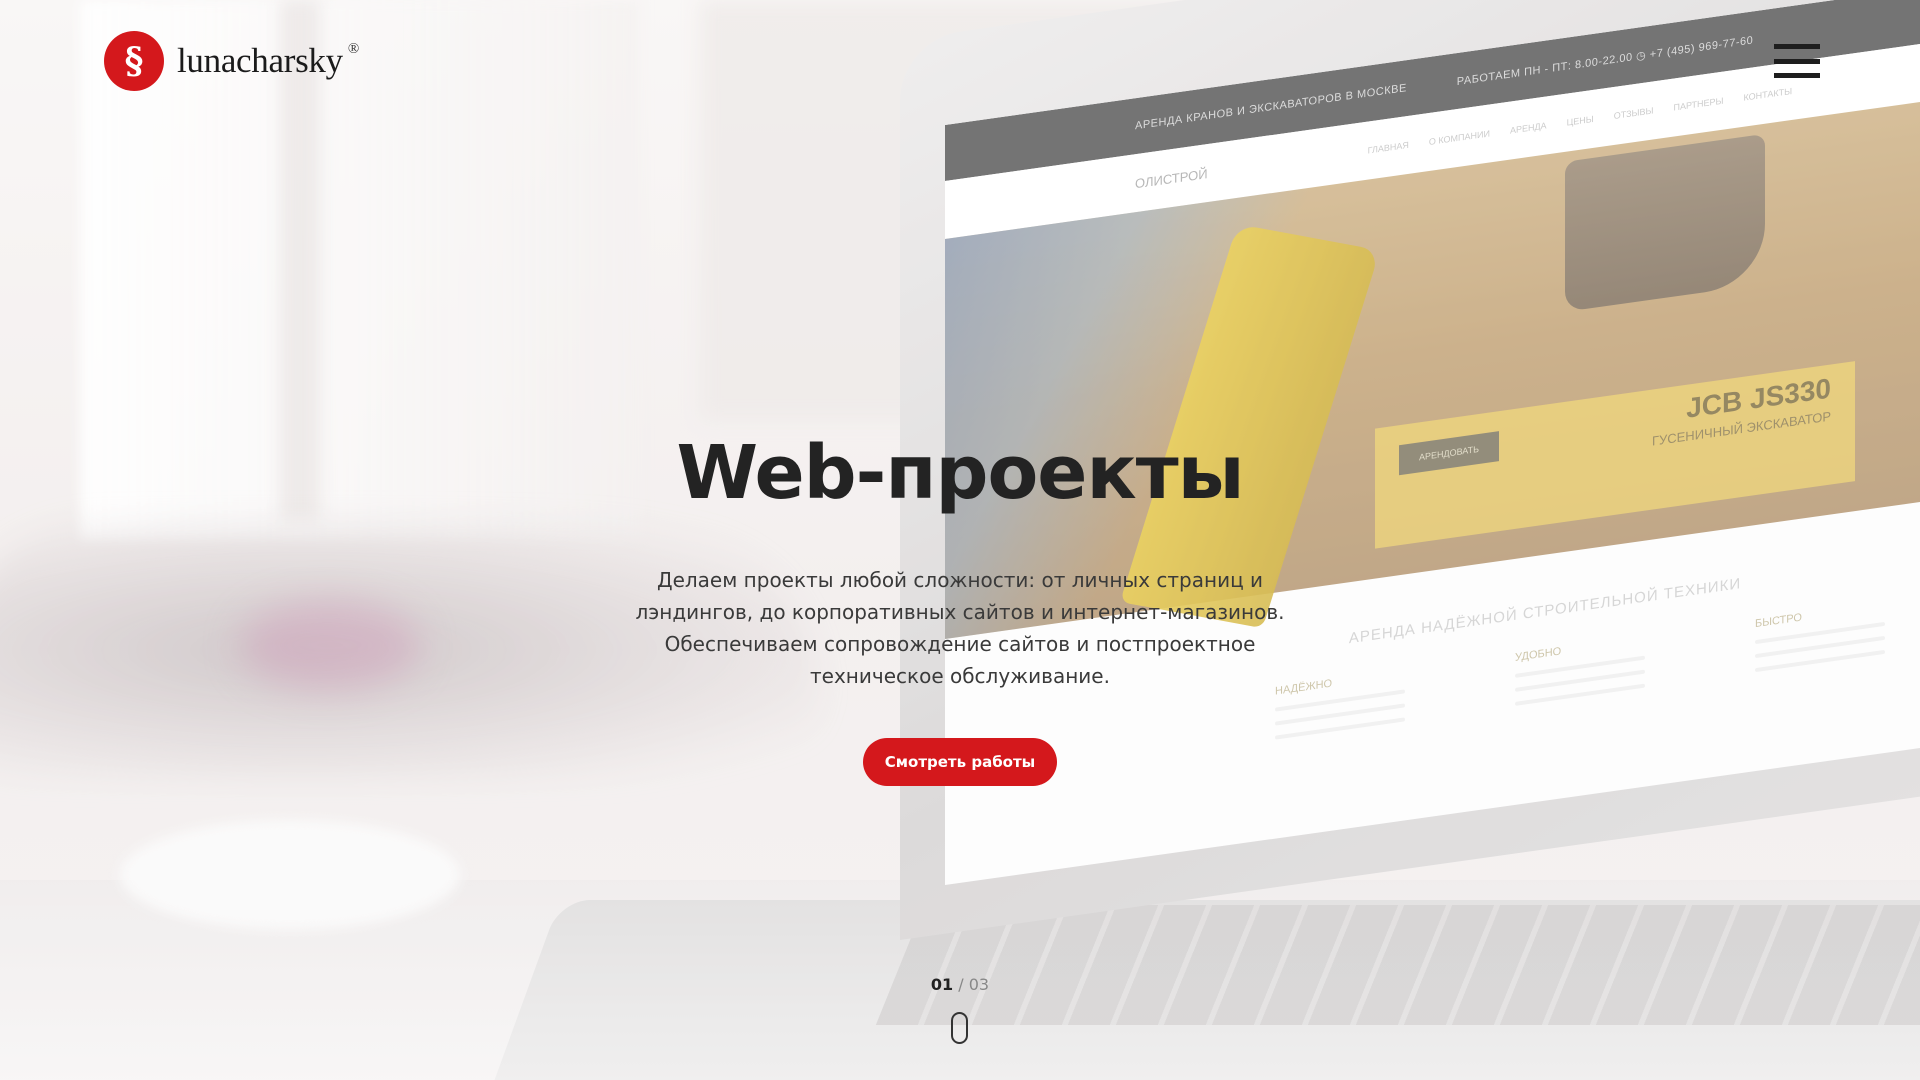  I want to click on logo-wordmark: lunacharsky, so click(260, 60).